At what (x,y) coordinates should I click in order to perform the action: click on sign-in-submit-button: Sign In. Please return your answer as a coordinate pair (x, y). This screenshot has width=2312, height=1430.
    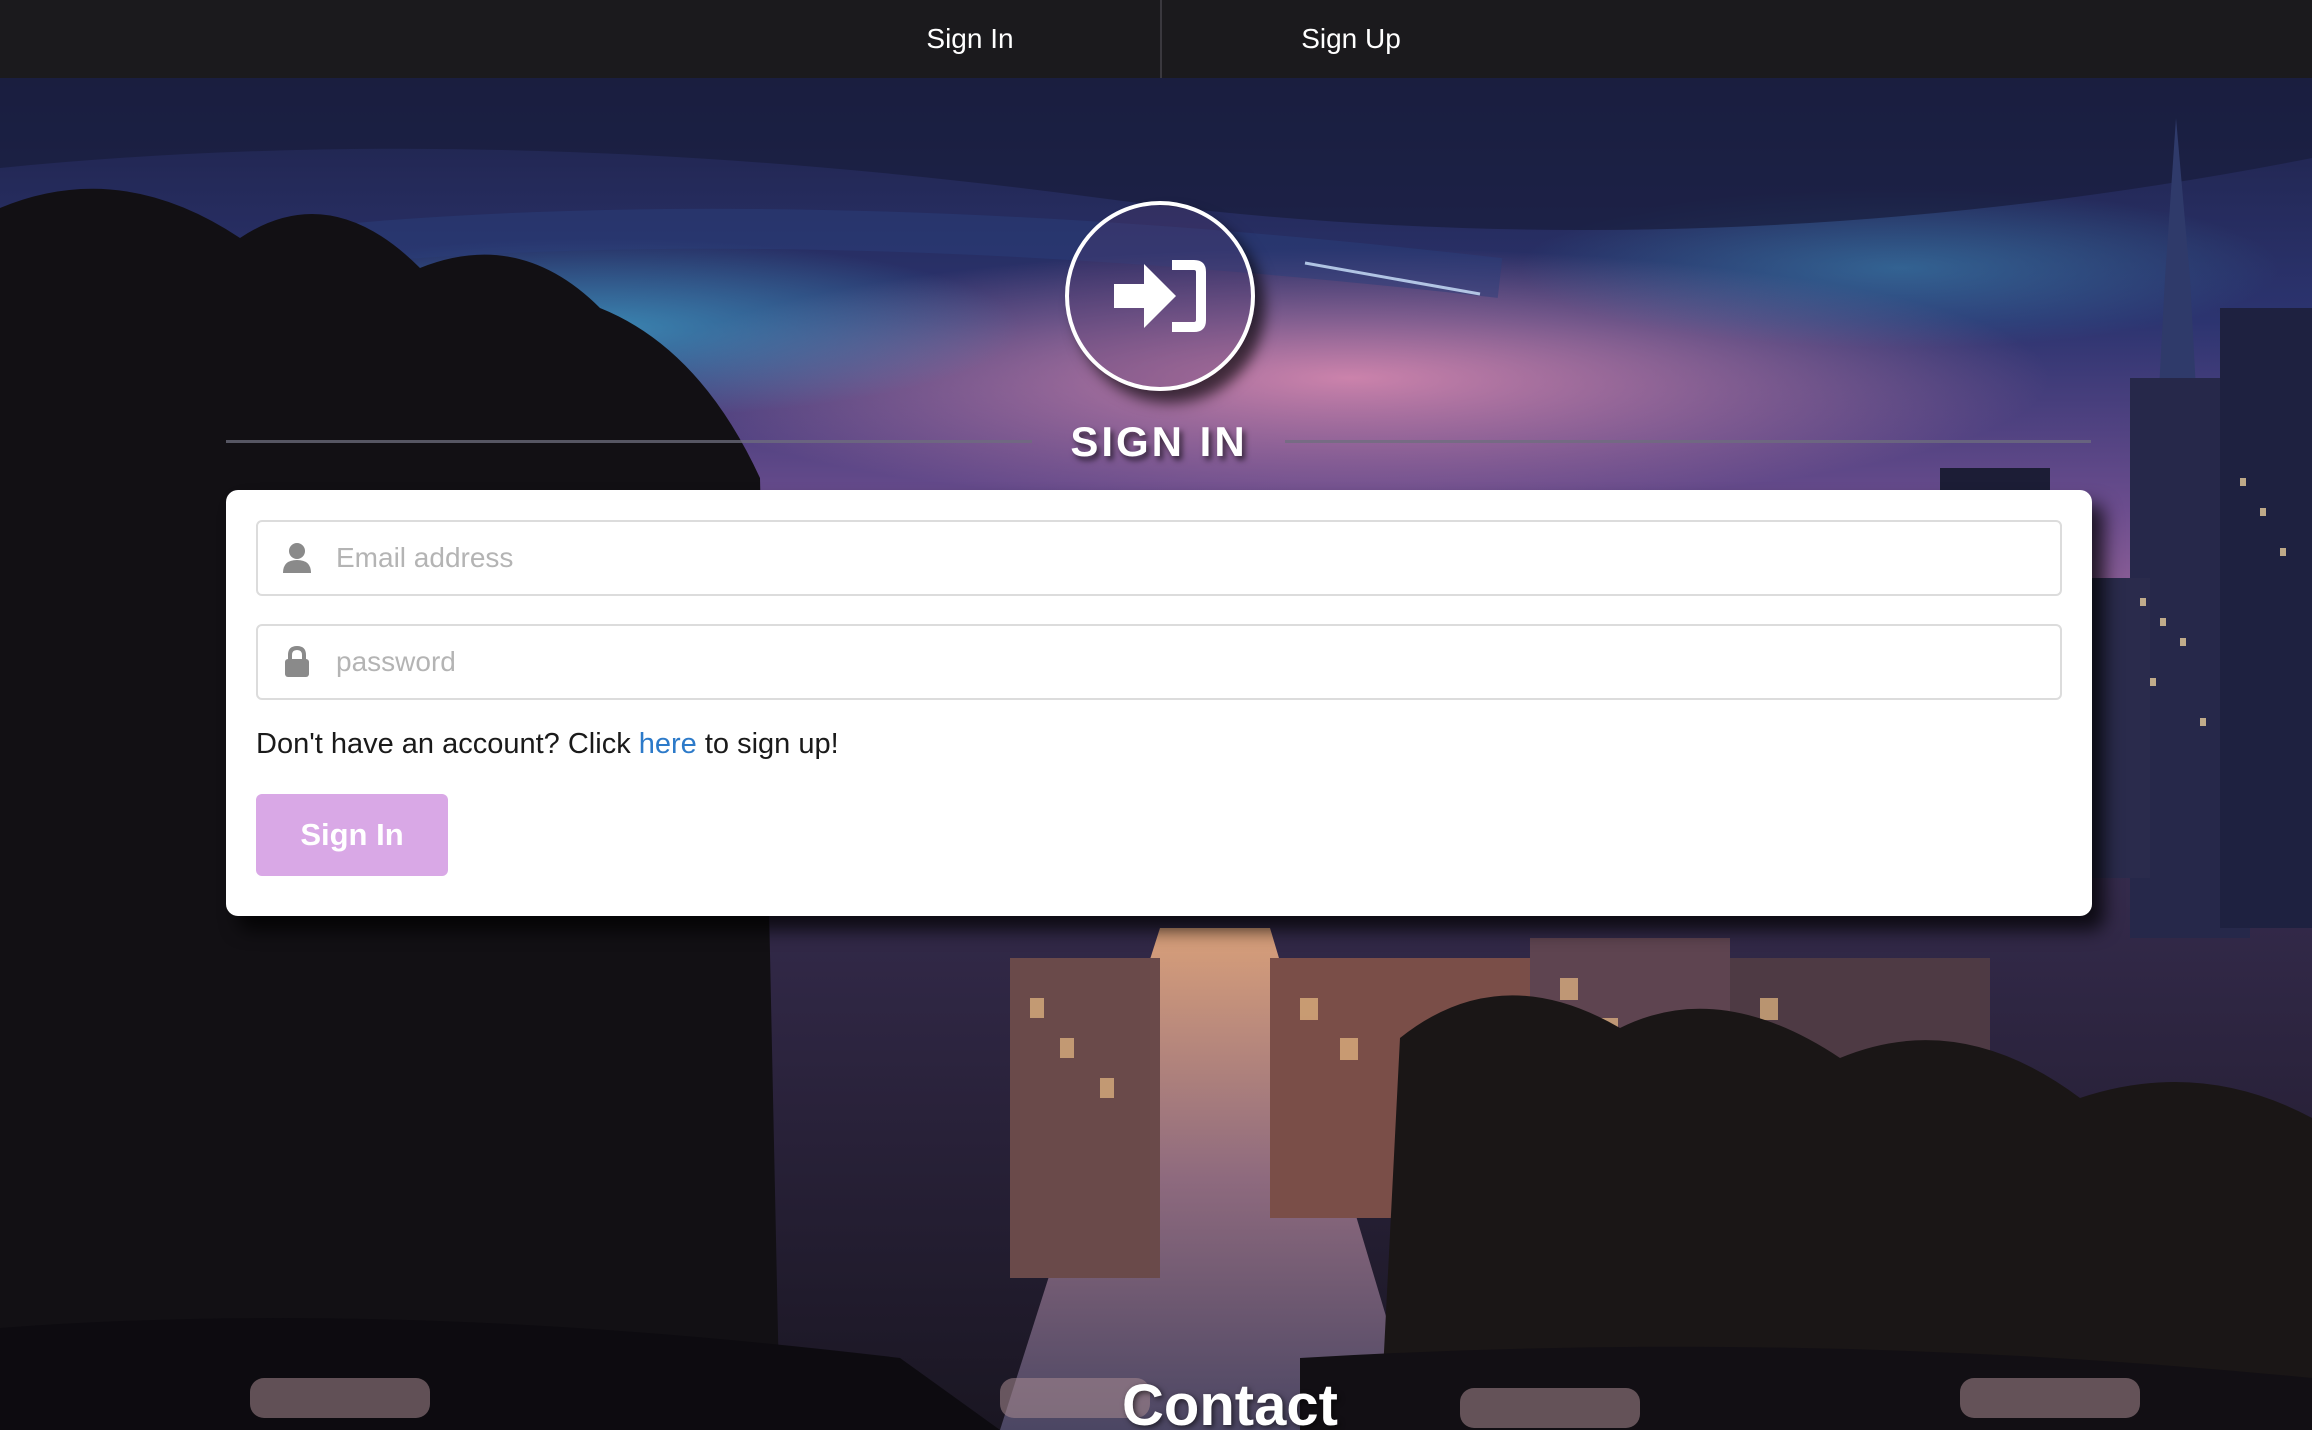
    Looking at the image, I should click on (352, 835).